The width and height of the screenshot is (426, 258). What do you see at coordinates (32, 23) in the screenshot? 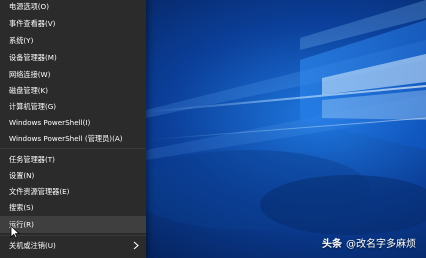
I see `menu-item-label: 事件查看器(V)` at bounding box center [32, 23].